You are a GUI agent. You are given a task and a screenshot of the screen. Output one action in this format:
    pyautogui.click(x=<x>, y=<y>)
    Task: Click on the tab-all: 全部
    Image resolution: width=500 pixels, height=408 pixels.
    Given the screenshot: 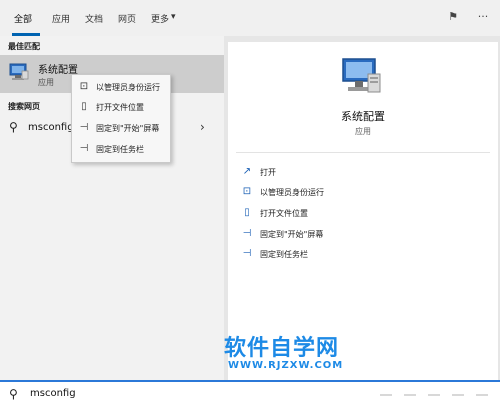 What is the action you would take?
    pyautogui.click(x=23, y=18)
    